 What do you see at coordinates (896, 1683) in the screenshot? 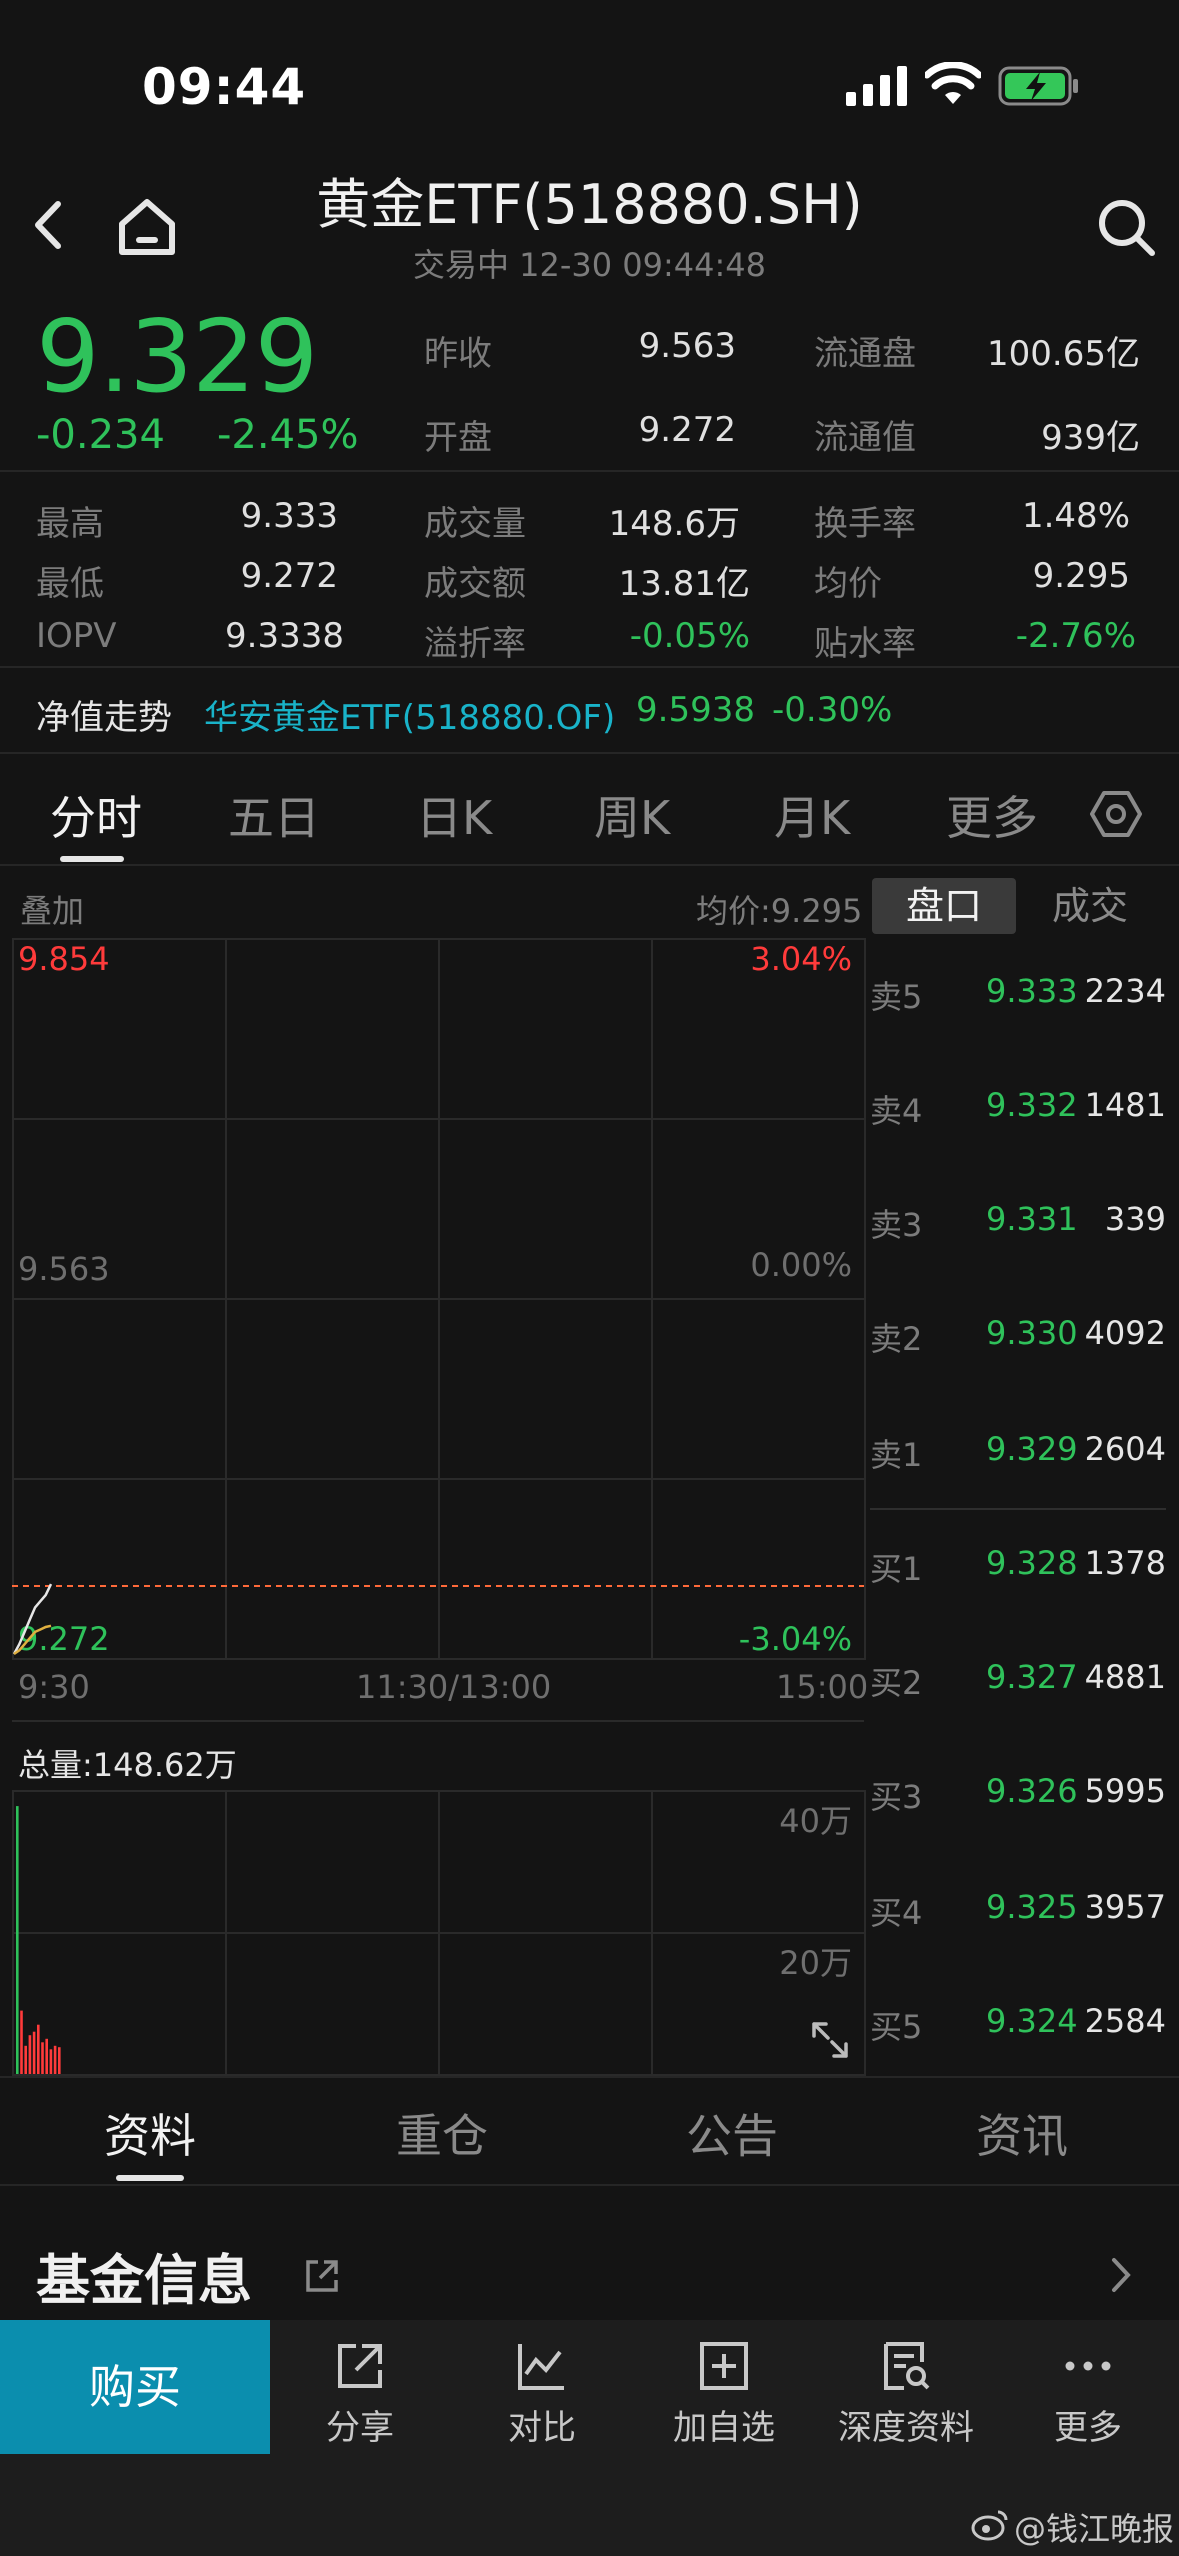
I see `ob-side: 买2` at bounding box center [896, 1683].